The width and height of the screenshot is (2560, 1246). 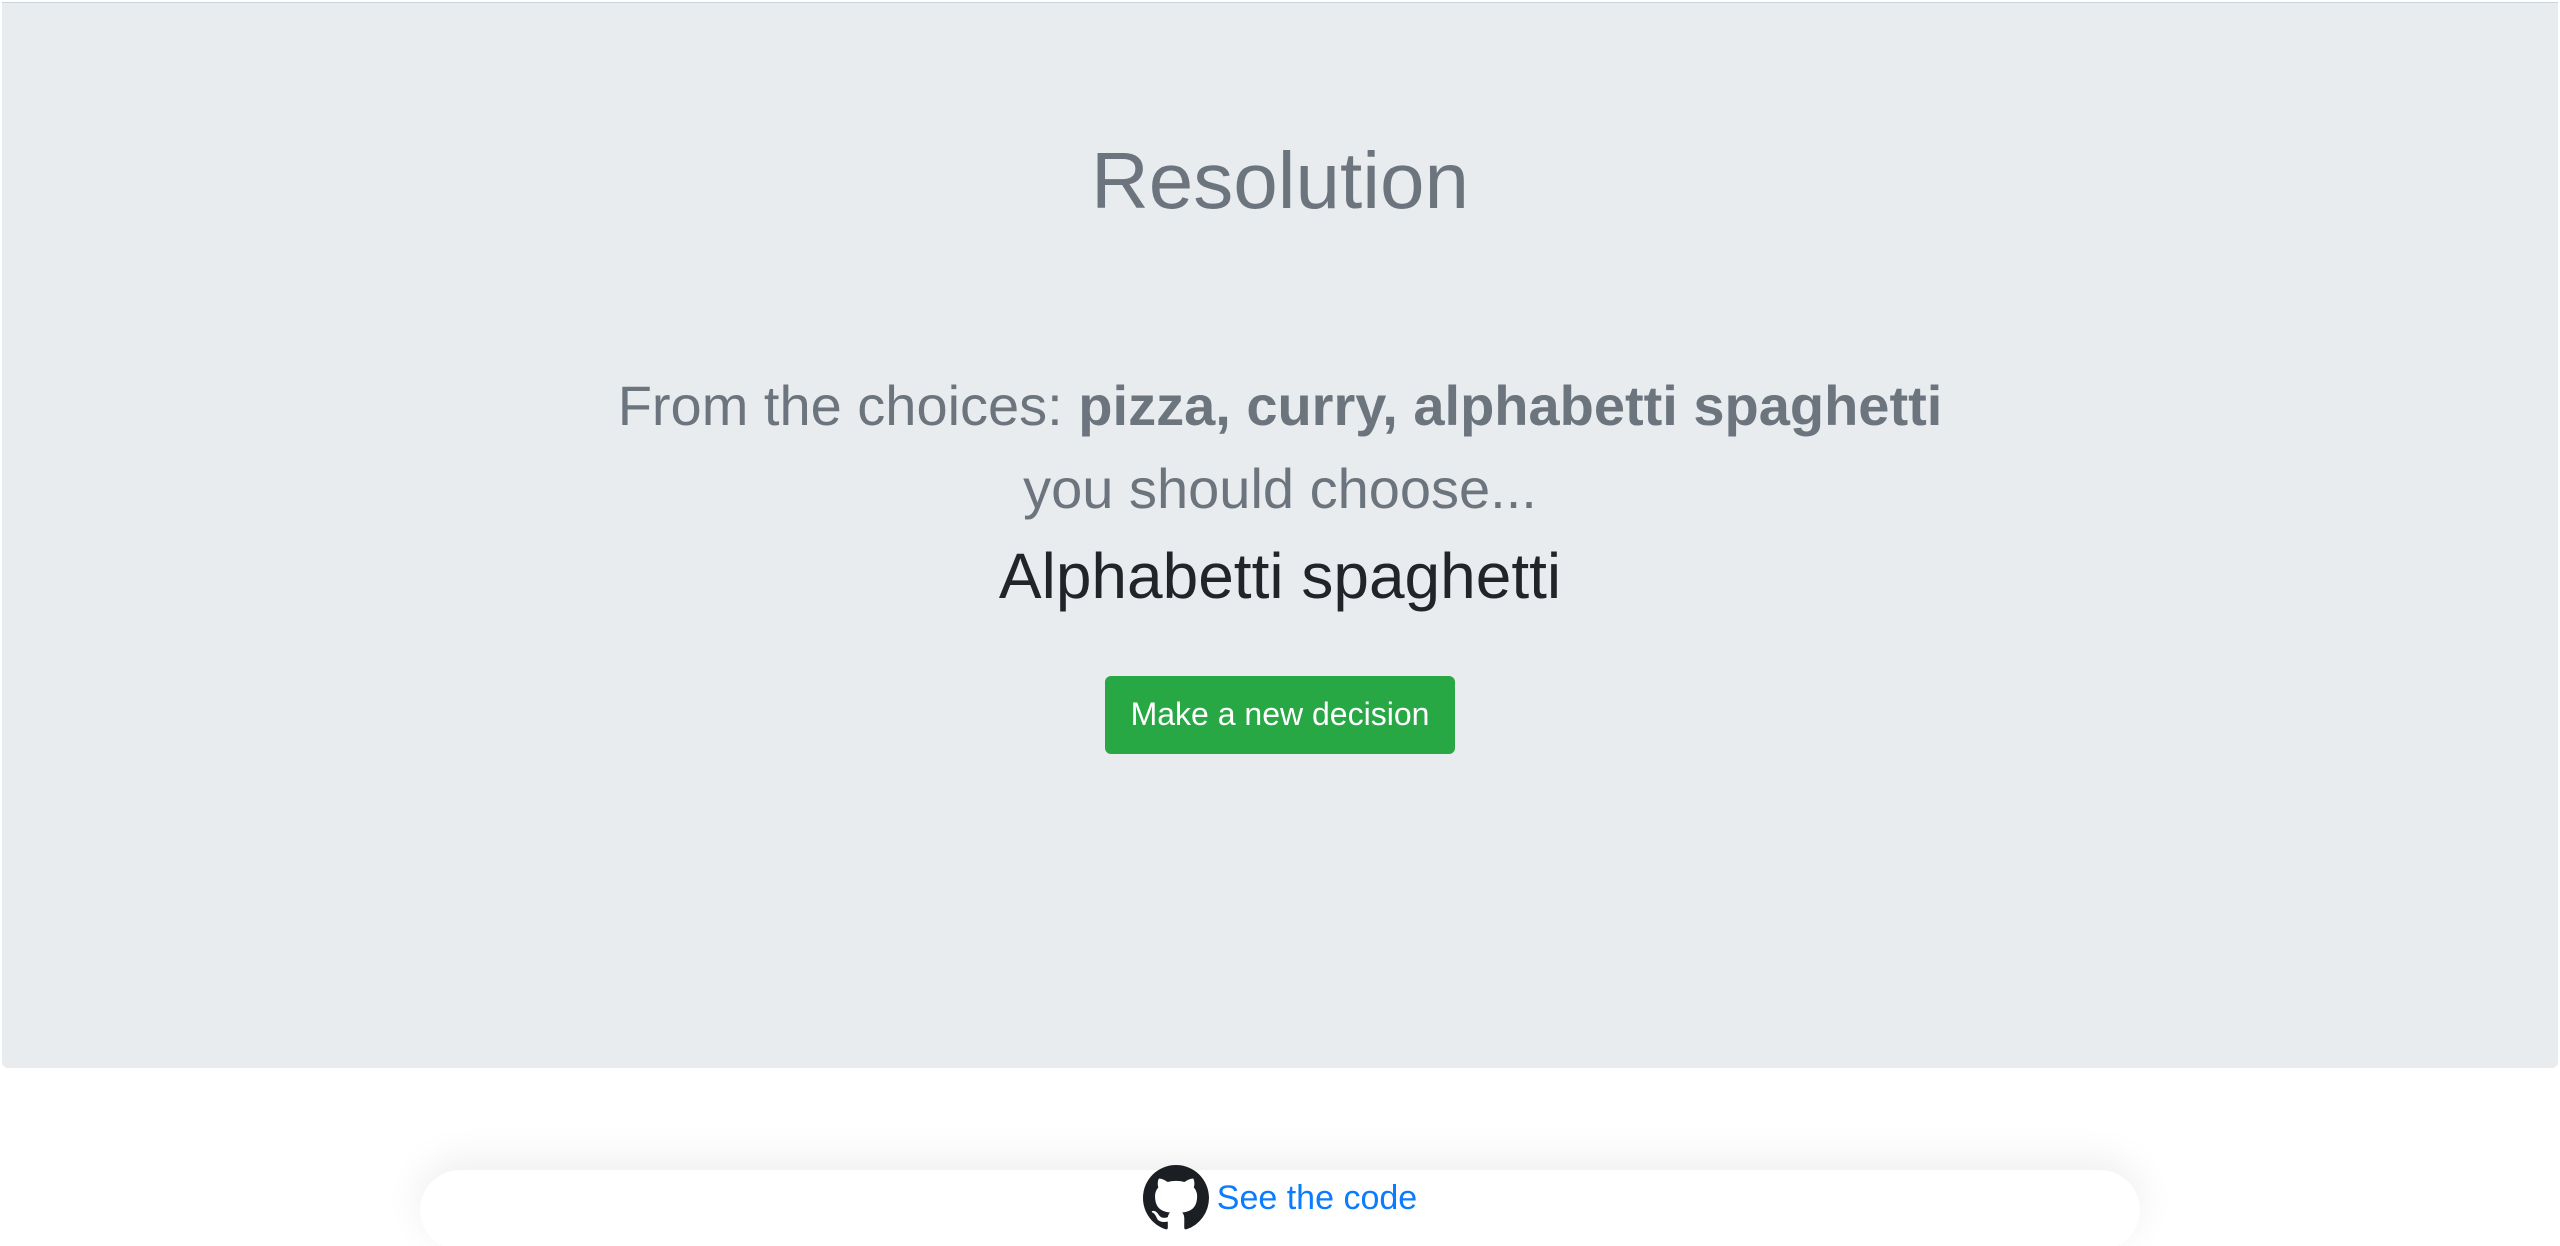 What do you see at coordinates (1279, 180) in the screenshot?
I see `page-title: Resolution` at bounding box center [1279, 180].